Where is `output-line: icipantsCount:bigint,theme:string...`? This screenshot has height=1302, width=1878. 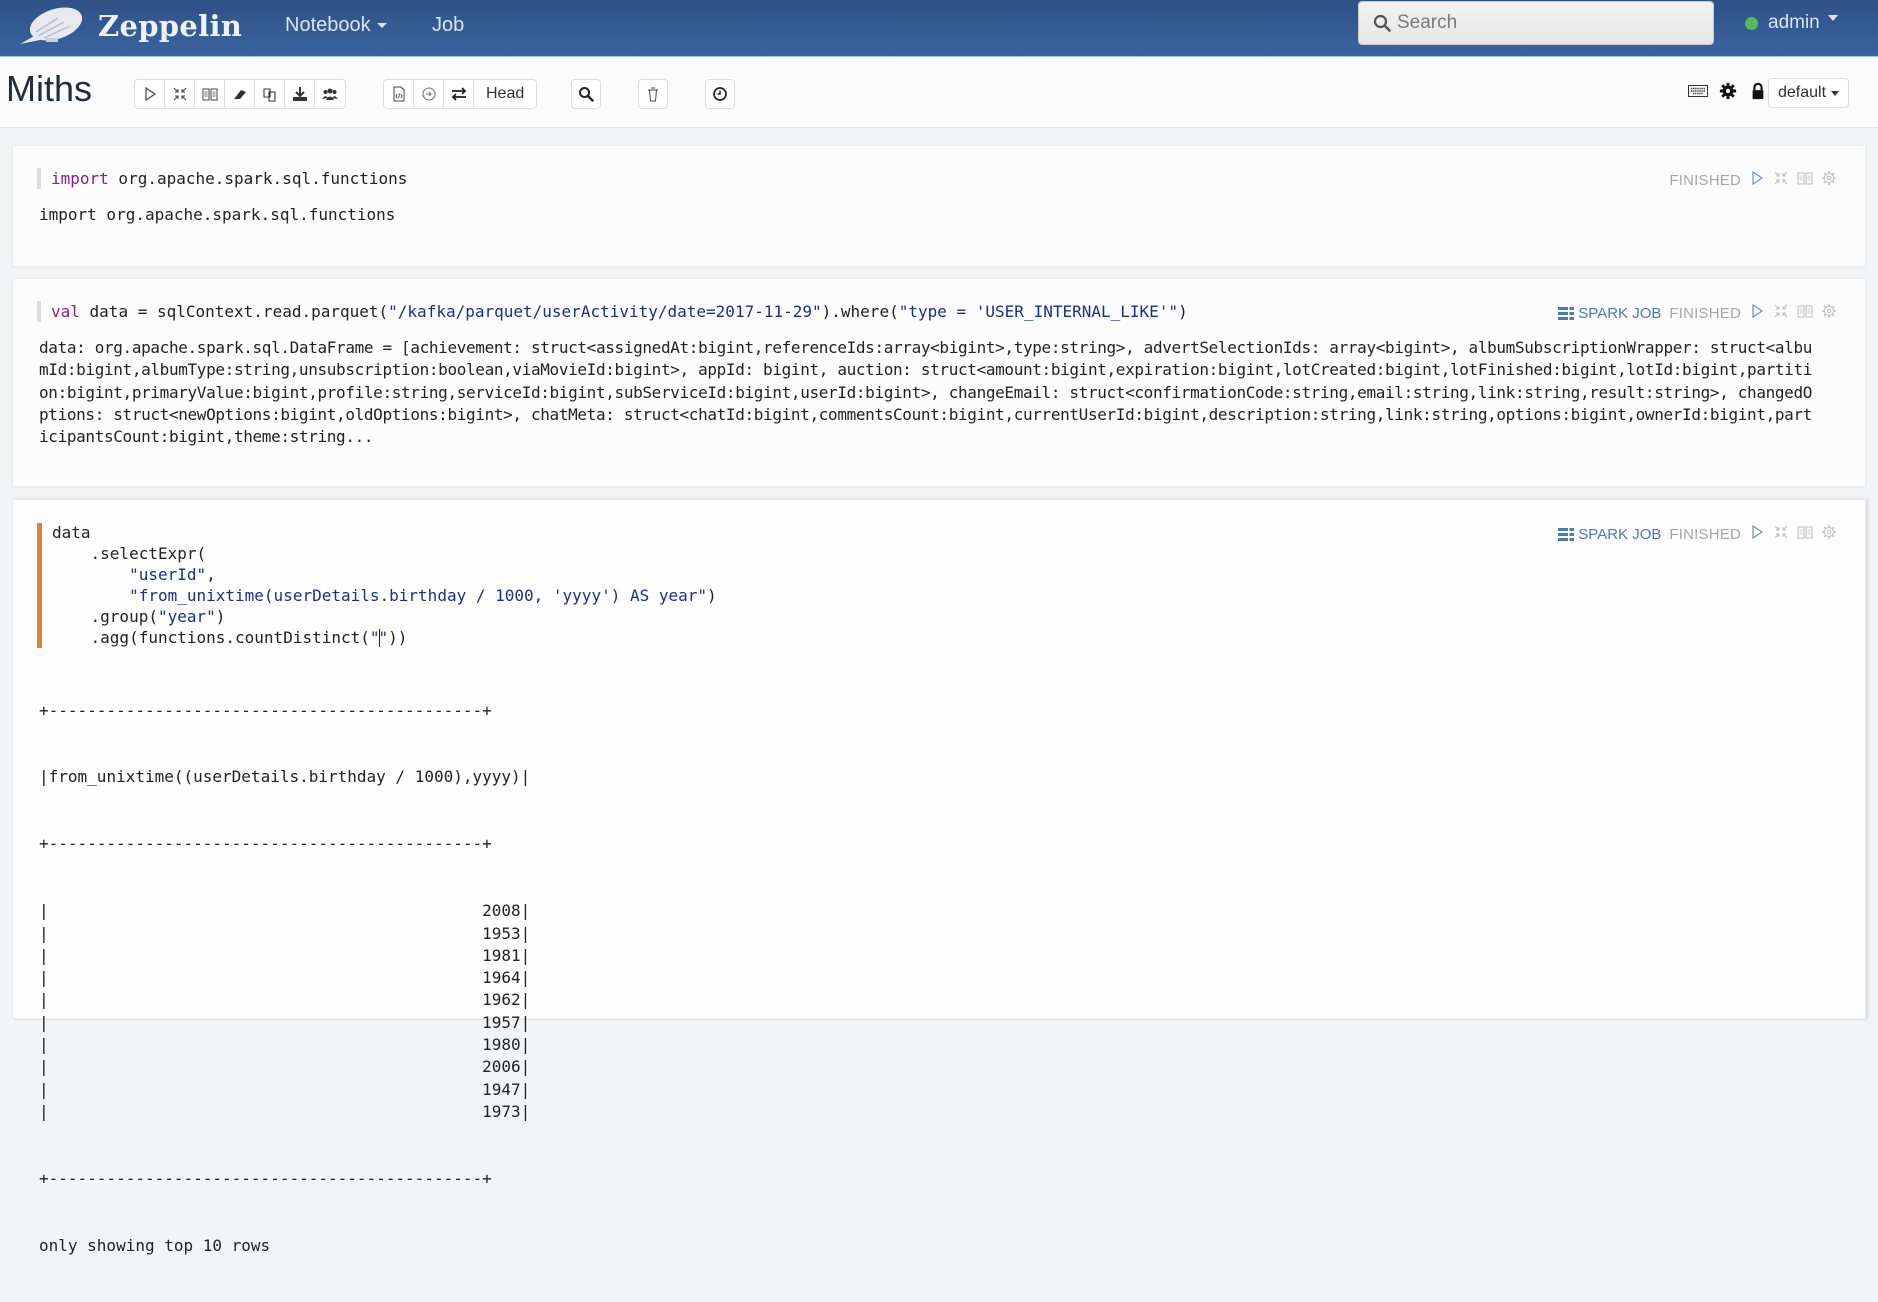 output-line: icipantsCount:bigint,theme:string... is located at coordinates (206, 437).